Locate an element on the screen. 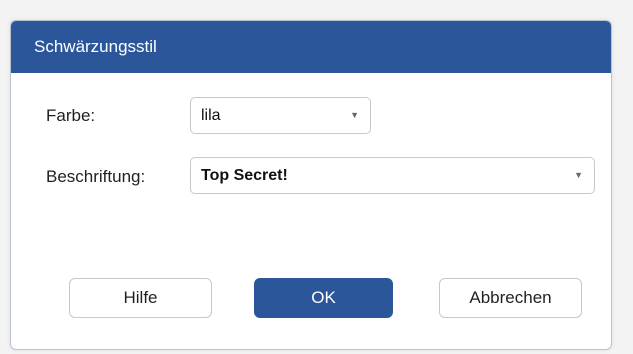  color-dropdown-value: lila is located at coordinates (211, 115).